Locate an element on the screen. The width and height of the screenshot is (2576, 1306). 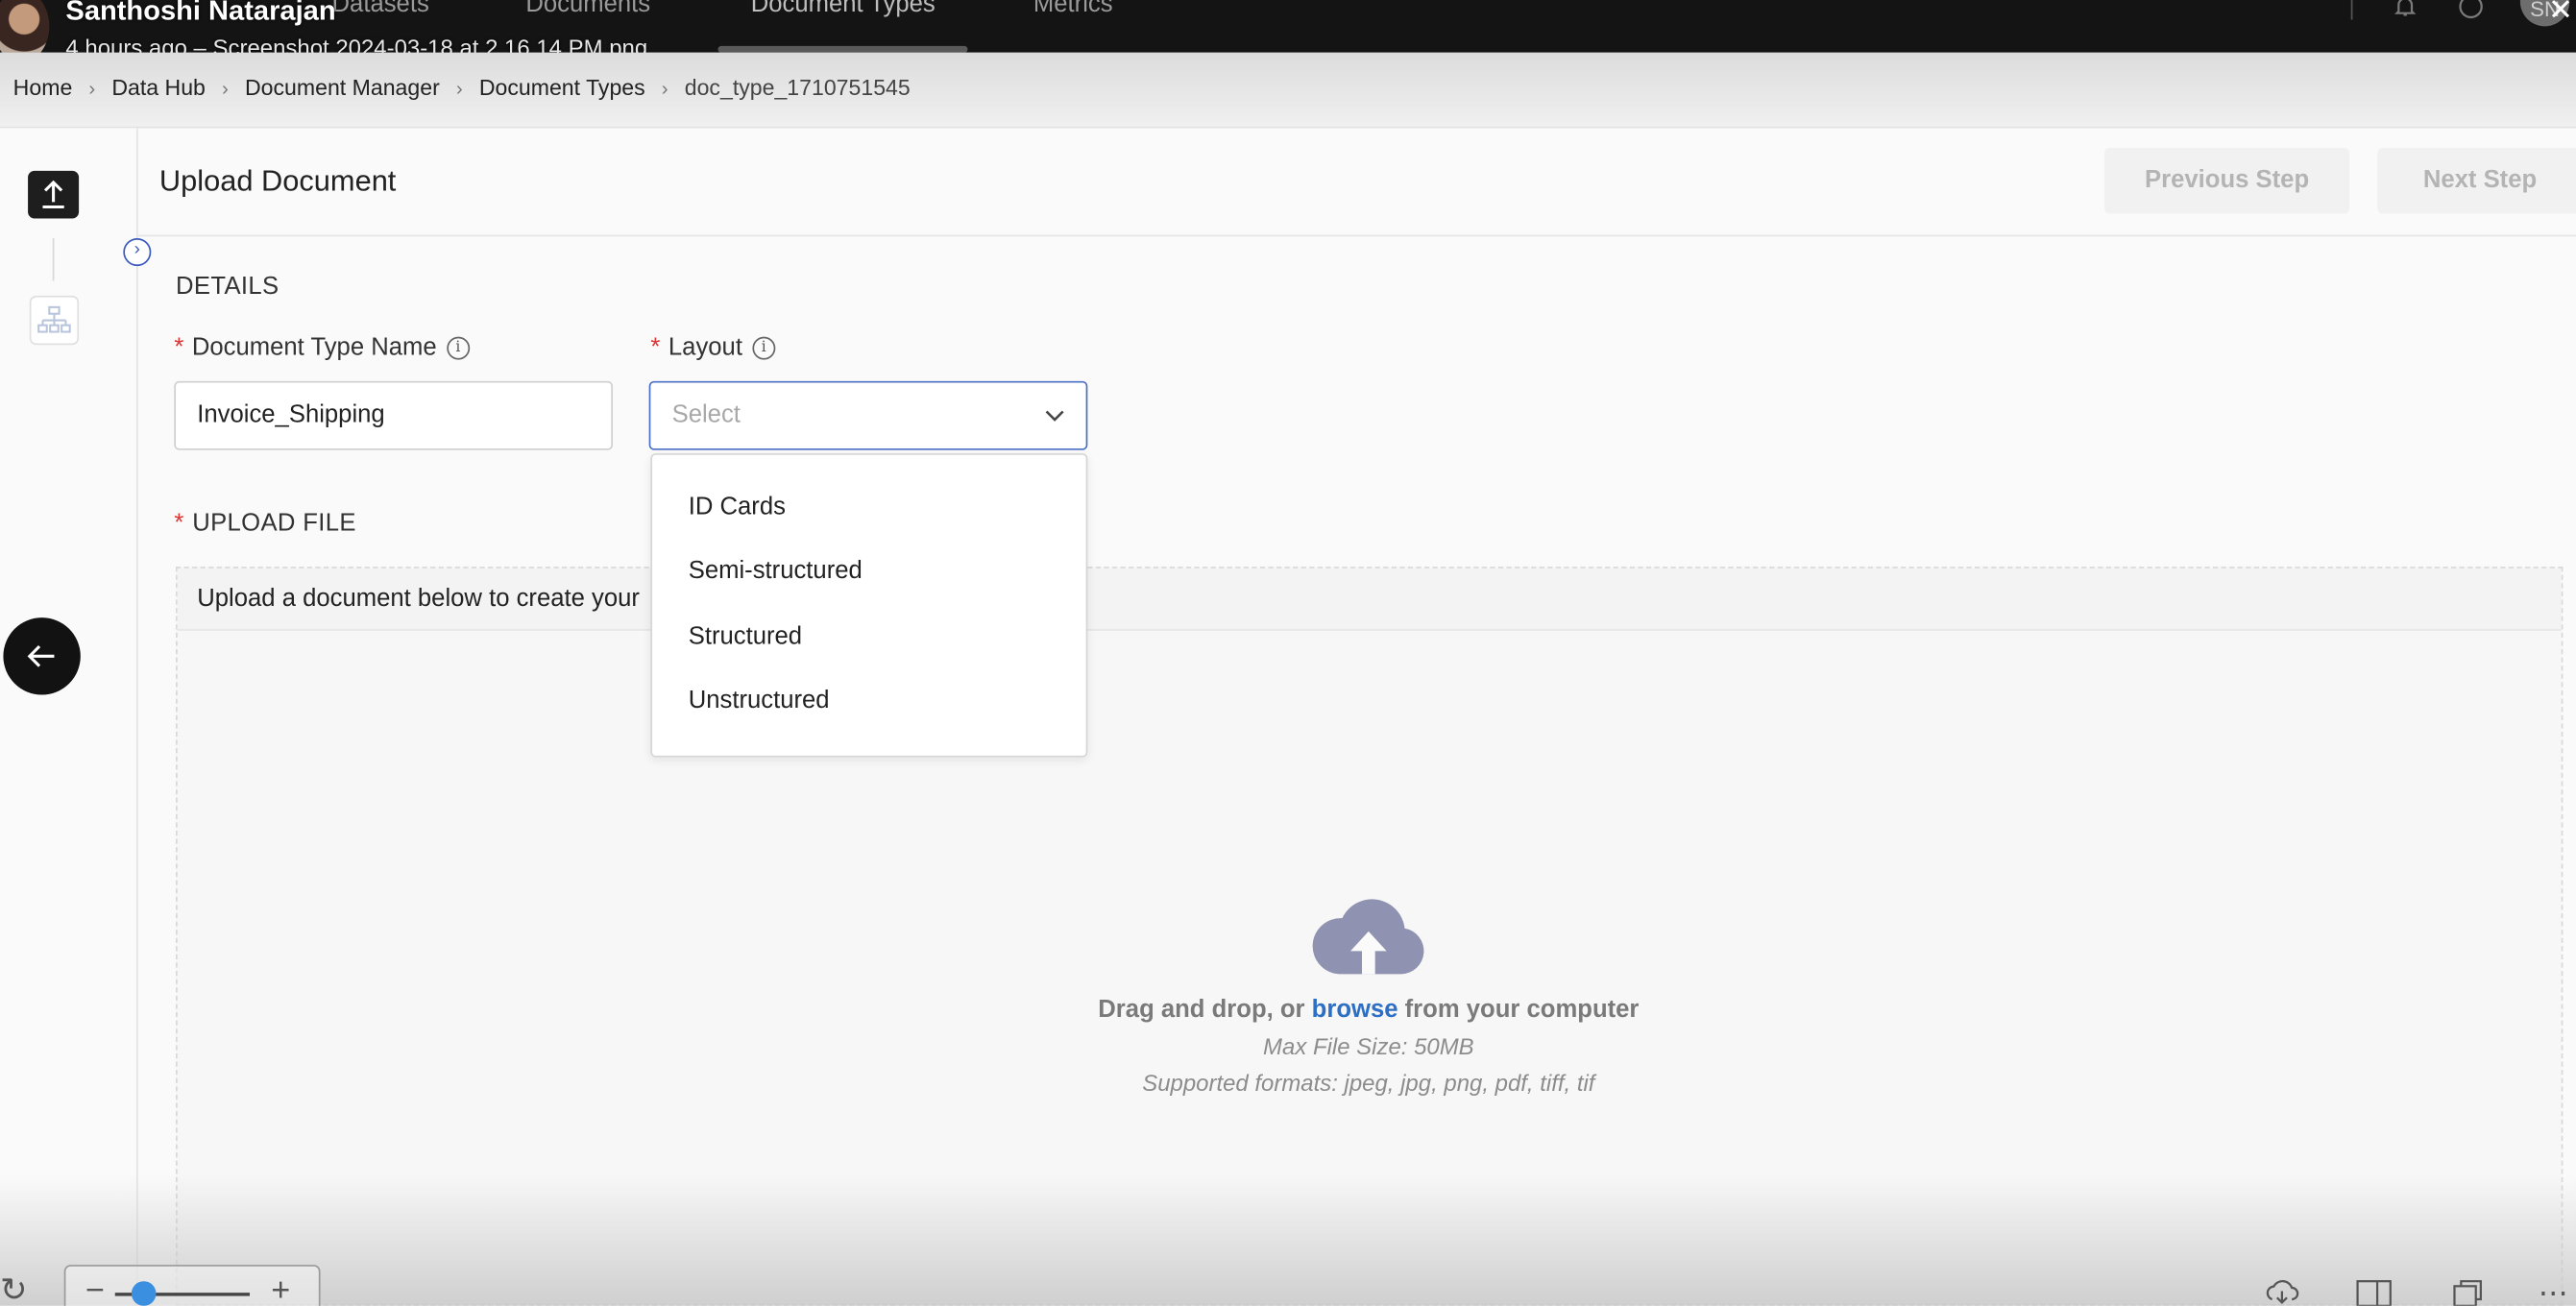
zoom-slider-handle is located at coordinates (144, 1294).